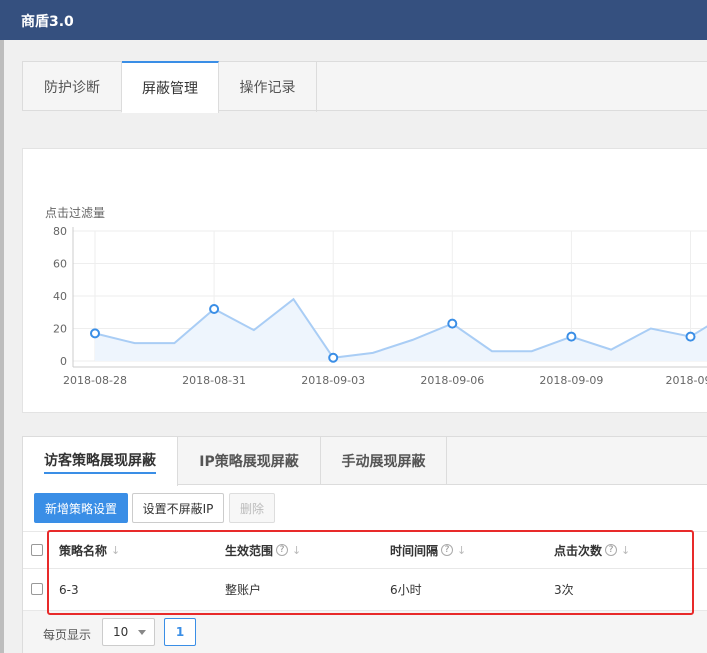  Describe the element at coordinates (95, 380) in the screenshot. I see `x-tick-label: 2018-08-28` at that location.